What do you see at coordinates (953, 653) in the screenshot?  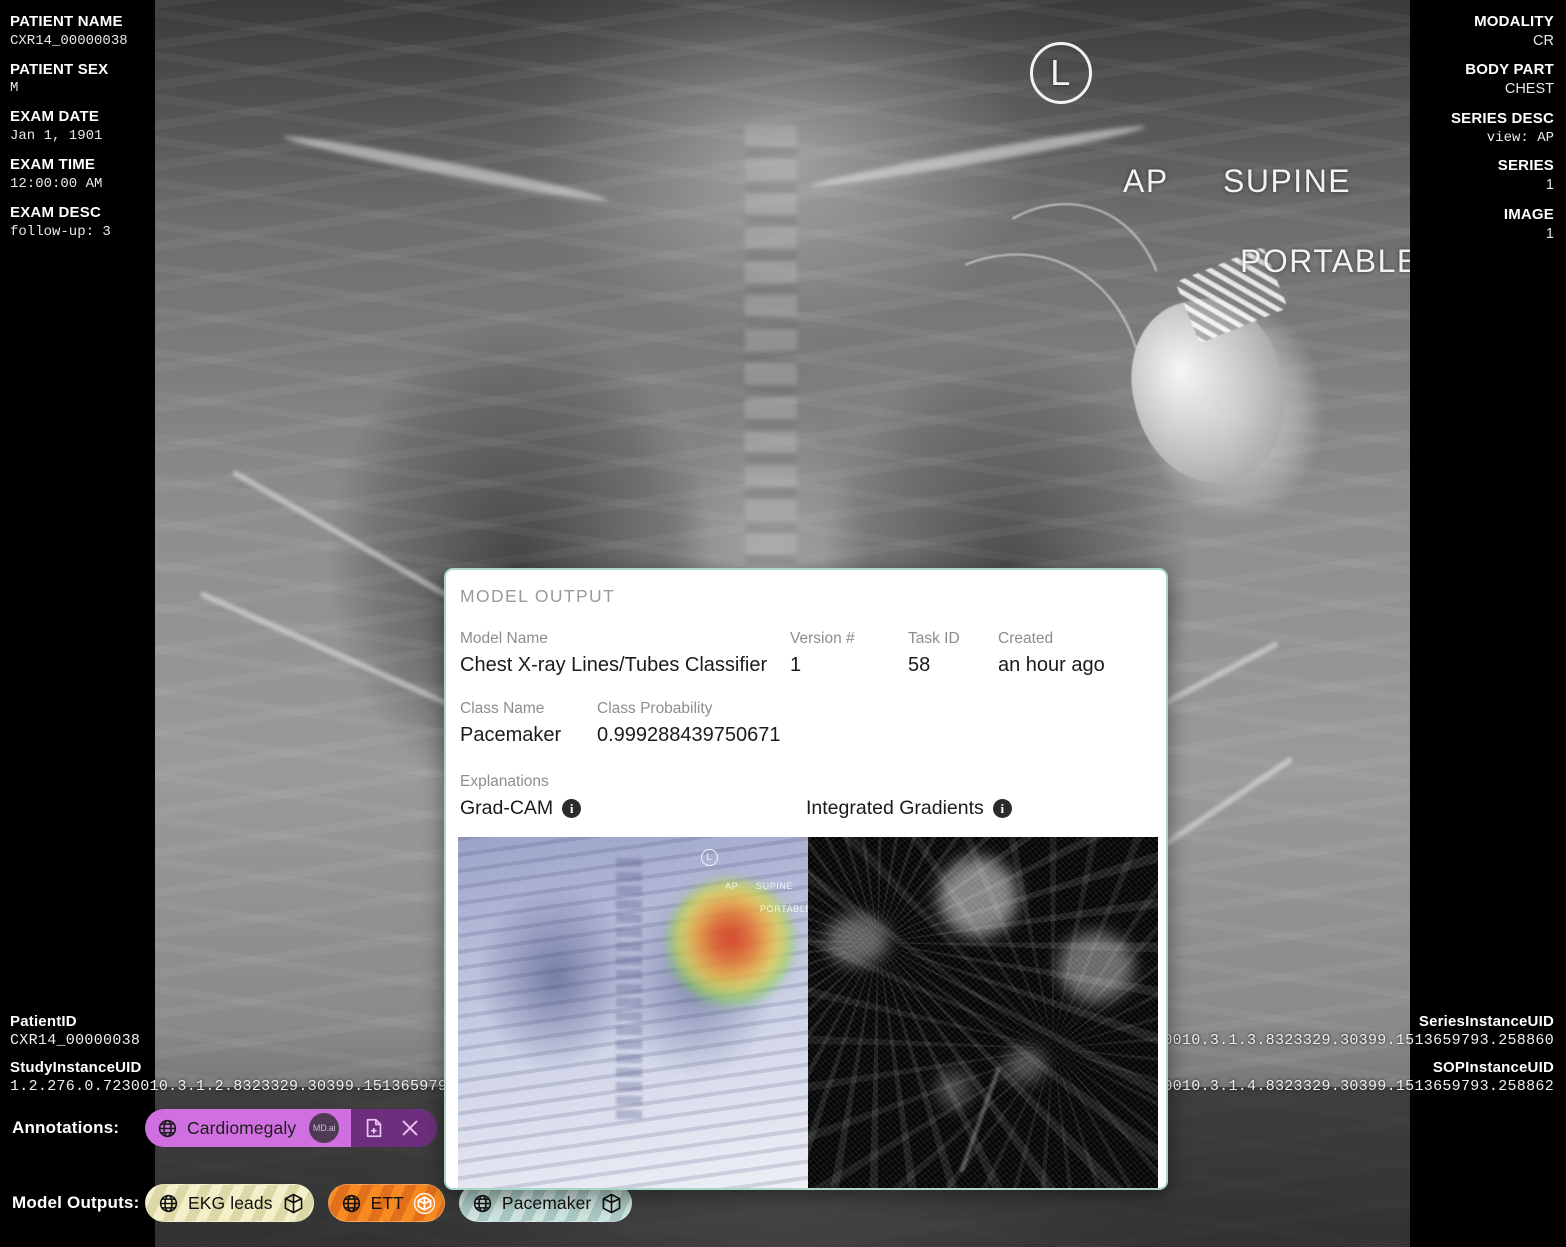 I see `field-task-id: Task ID 58` at bounding box center [953, 653].